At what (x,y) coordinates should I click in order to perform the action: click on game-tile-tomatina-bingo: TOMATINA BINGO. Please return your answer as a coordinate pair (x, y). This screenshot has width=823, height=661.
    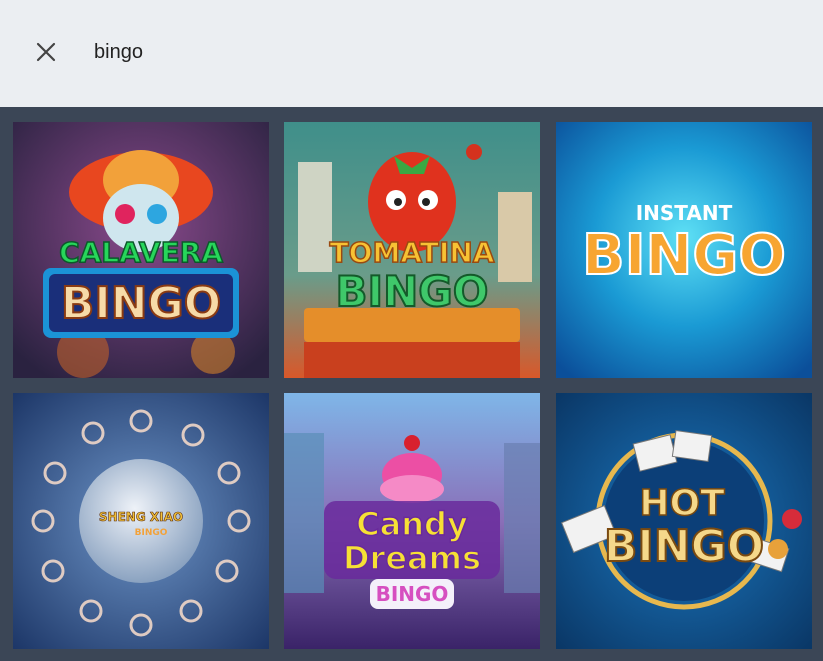
    Looking at the image, I should click on (412, 250).